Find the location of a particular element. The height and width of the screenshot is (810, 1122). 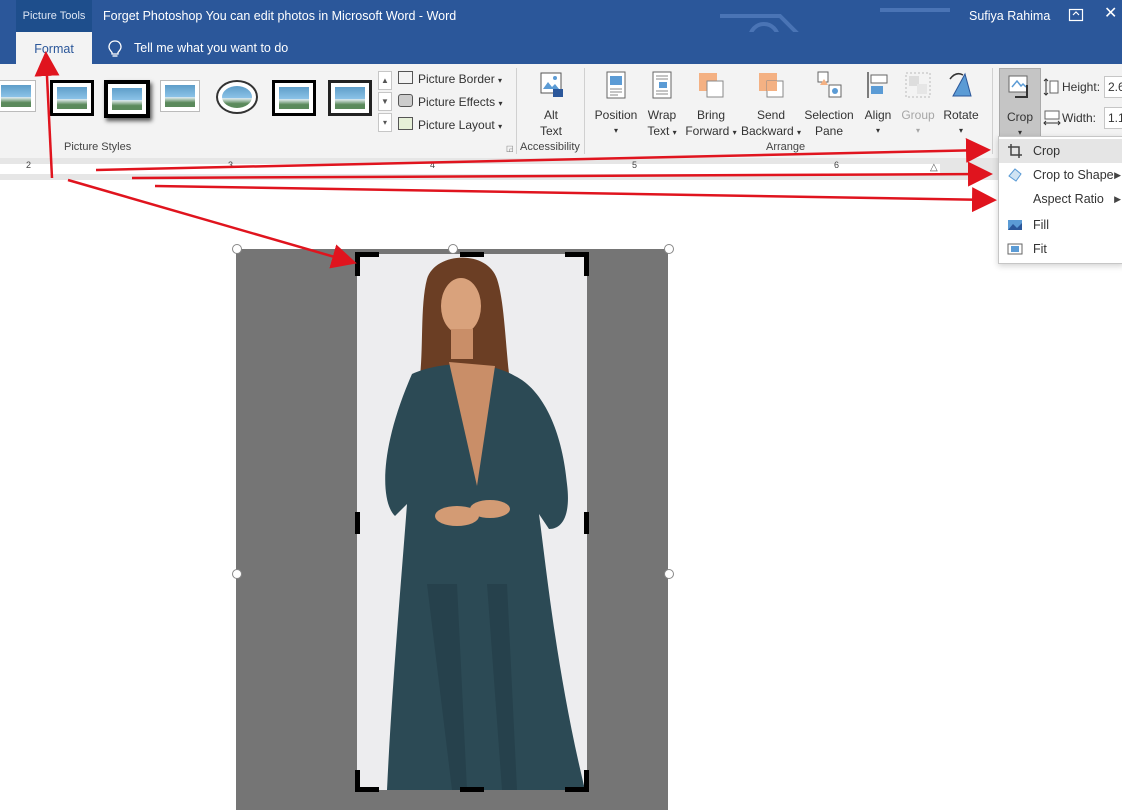

arrow-to-aspect-ratio is located at coordinates (575, 198).